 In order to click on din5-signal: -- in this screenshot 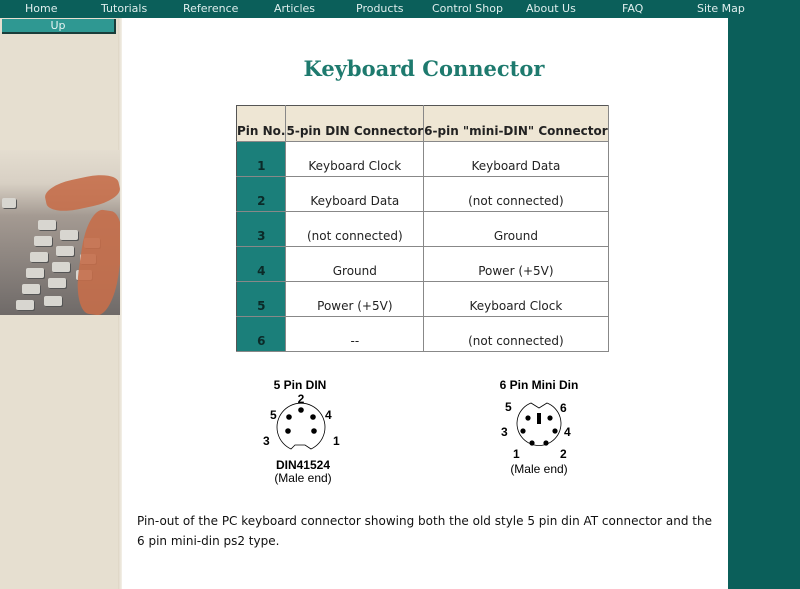, I will do `click(355, 334)`.